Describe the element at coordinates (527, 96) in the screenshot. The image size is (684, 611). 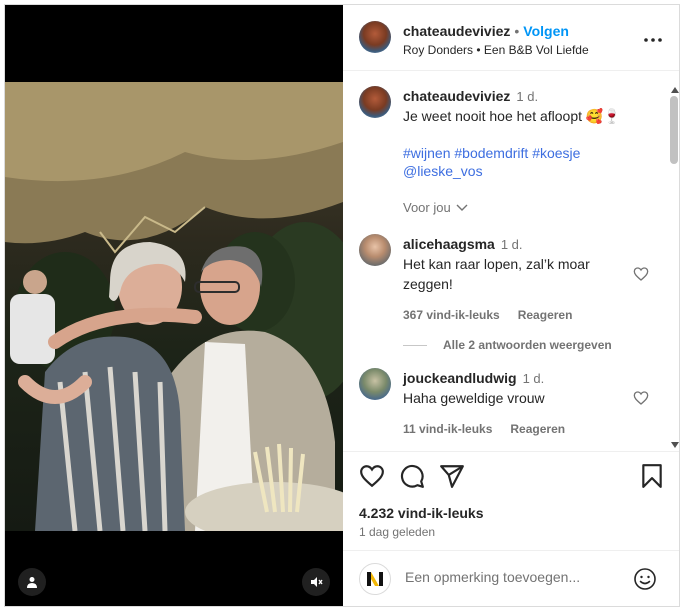
I see `caption-time: 1 d.` at that location.